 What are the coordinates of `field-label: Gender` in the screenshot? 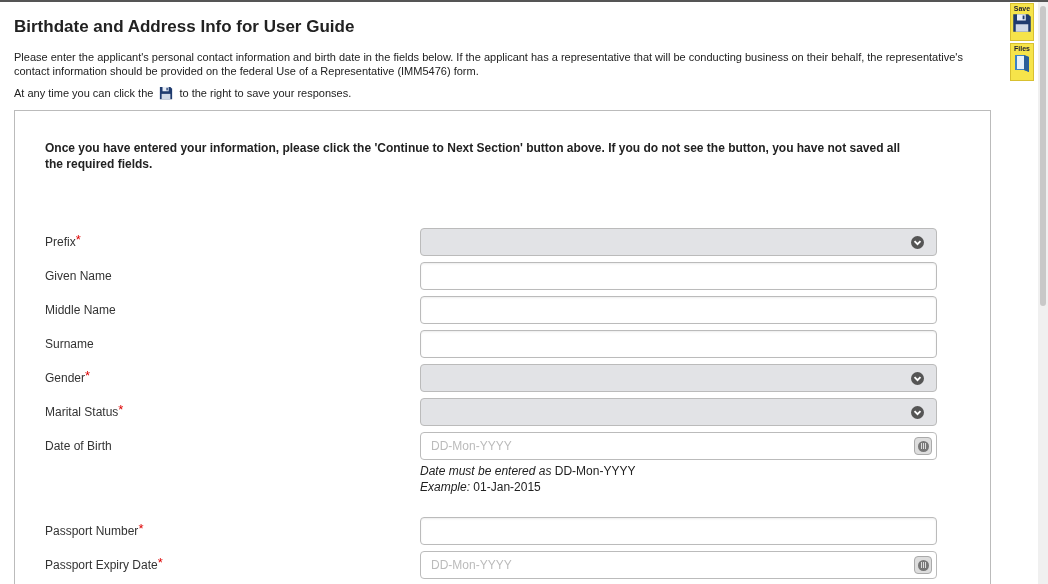 It's located at (65, 378).